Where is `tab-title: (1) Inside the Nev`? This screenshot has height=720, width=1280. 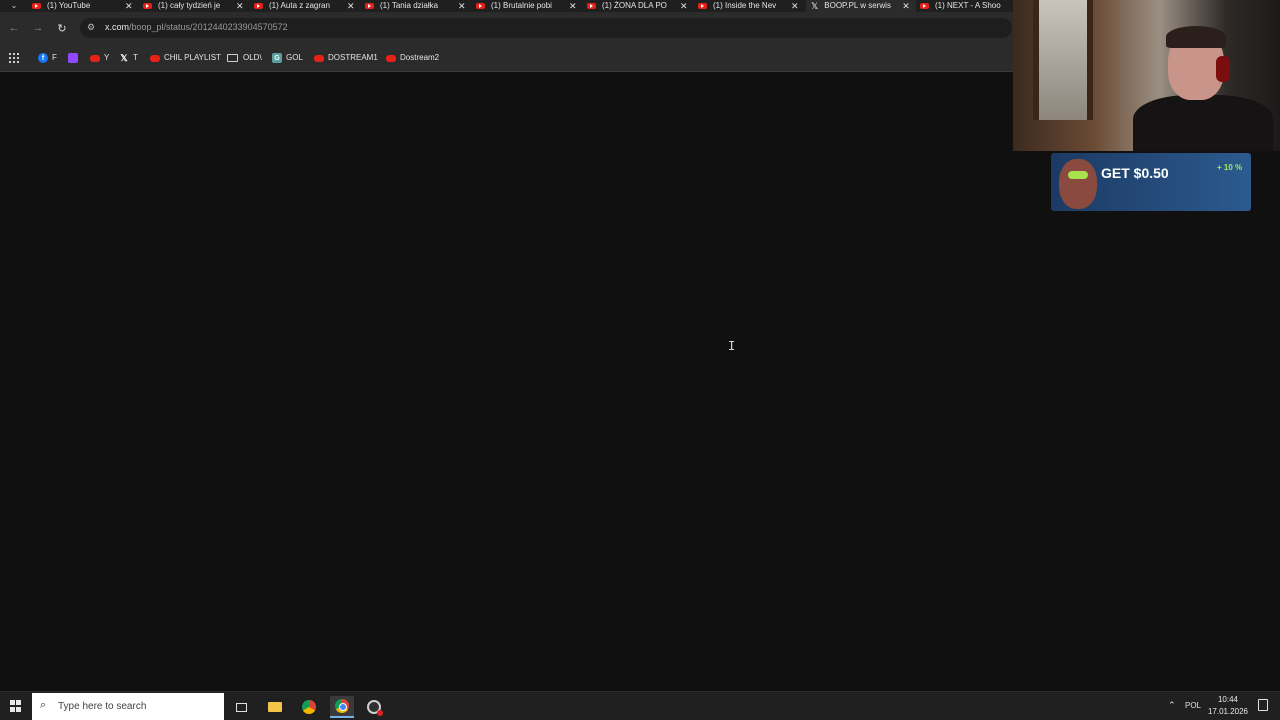
tab-title: (1) Inside the Nev is located at coordinates (745, 5).